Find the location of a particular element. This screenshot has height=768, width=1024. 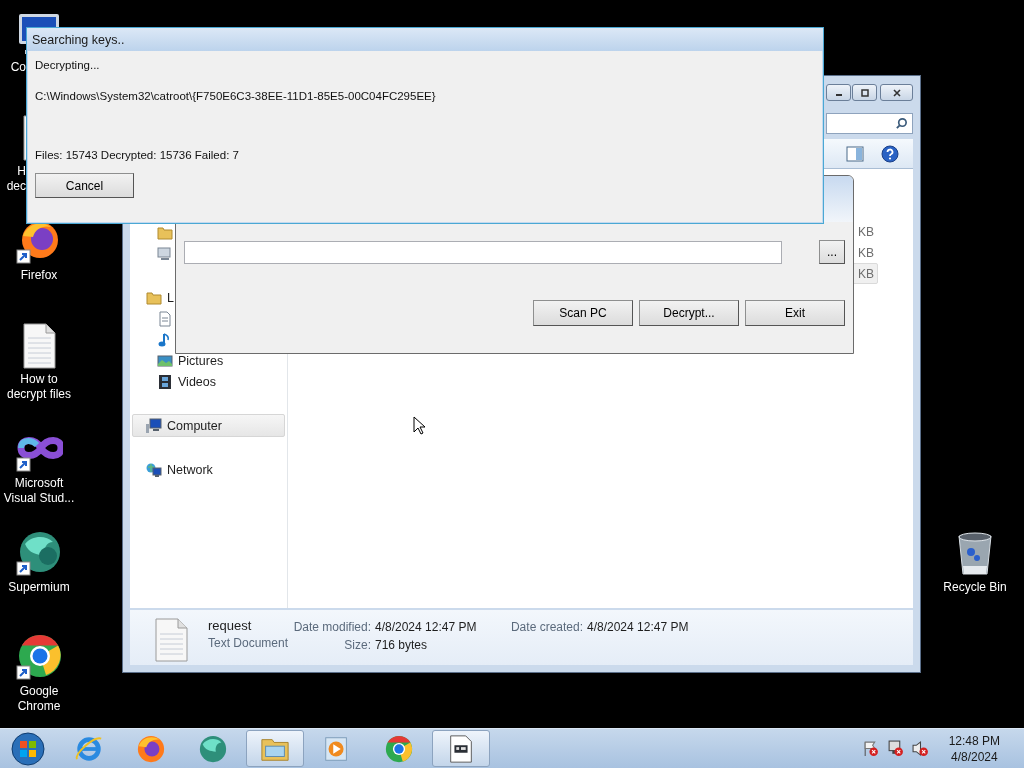

nav-item-label: Pictures is located at coordinates (201, 360).